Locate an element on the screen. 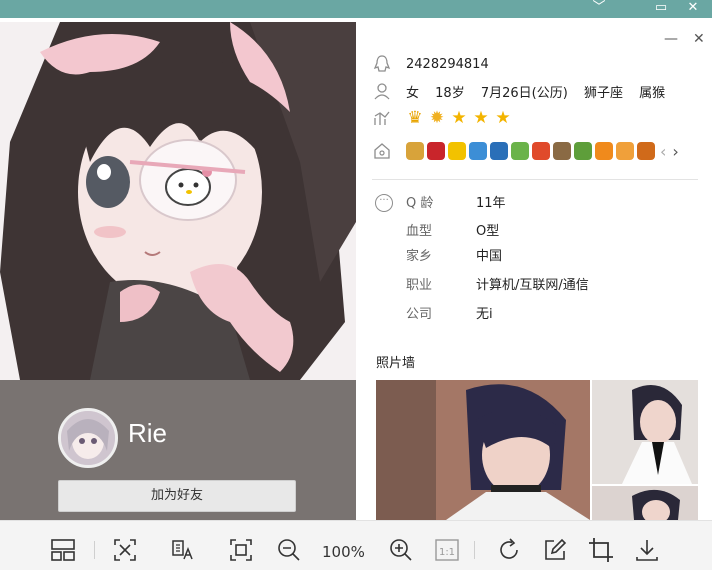 The height and width of the screenshot is (570, 712). section-divider is located at coordinates (535, 179).